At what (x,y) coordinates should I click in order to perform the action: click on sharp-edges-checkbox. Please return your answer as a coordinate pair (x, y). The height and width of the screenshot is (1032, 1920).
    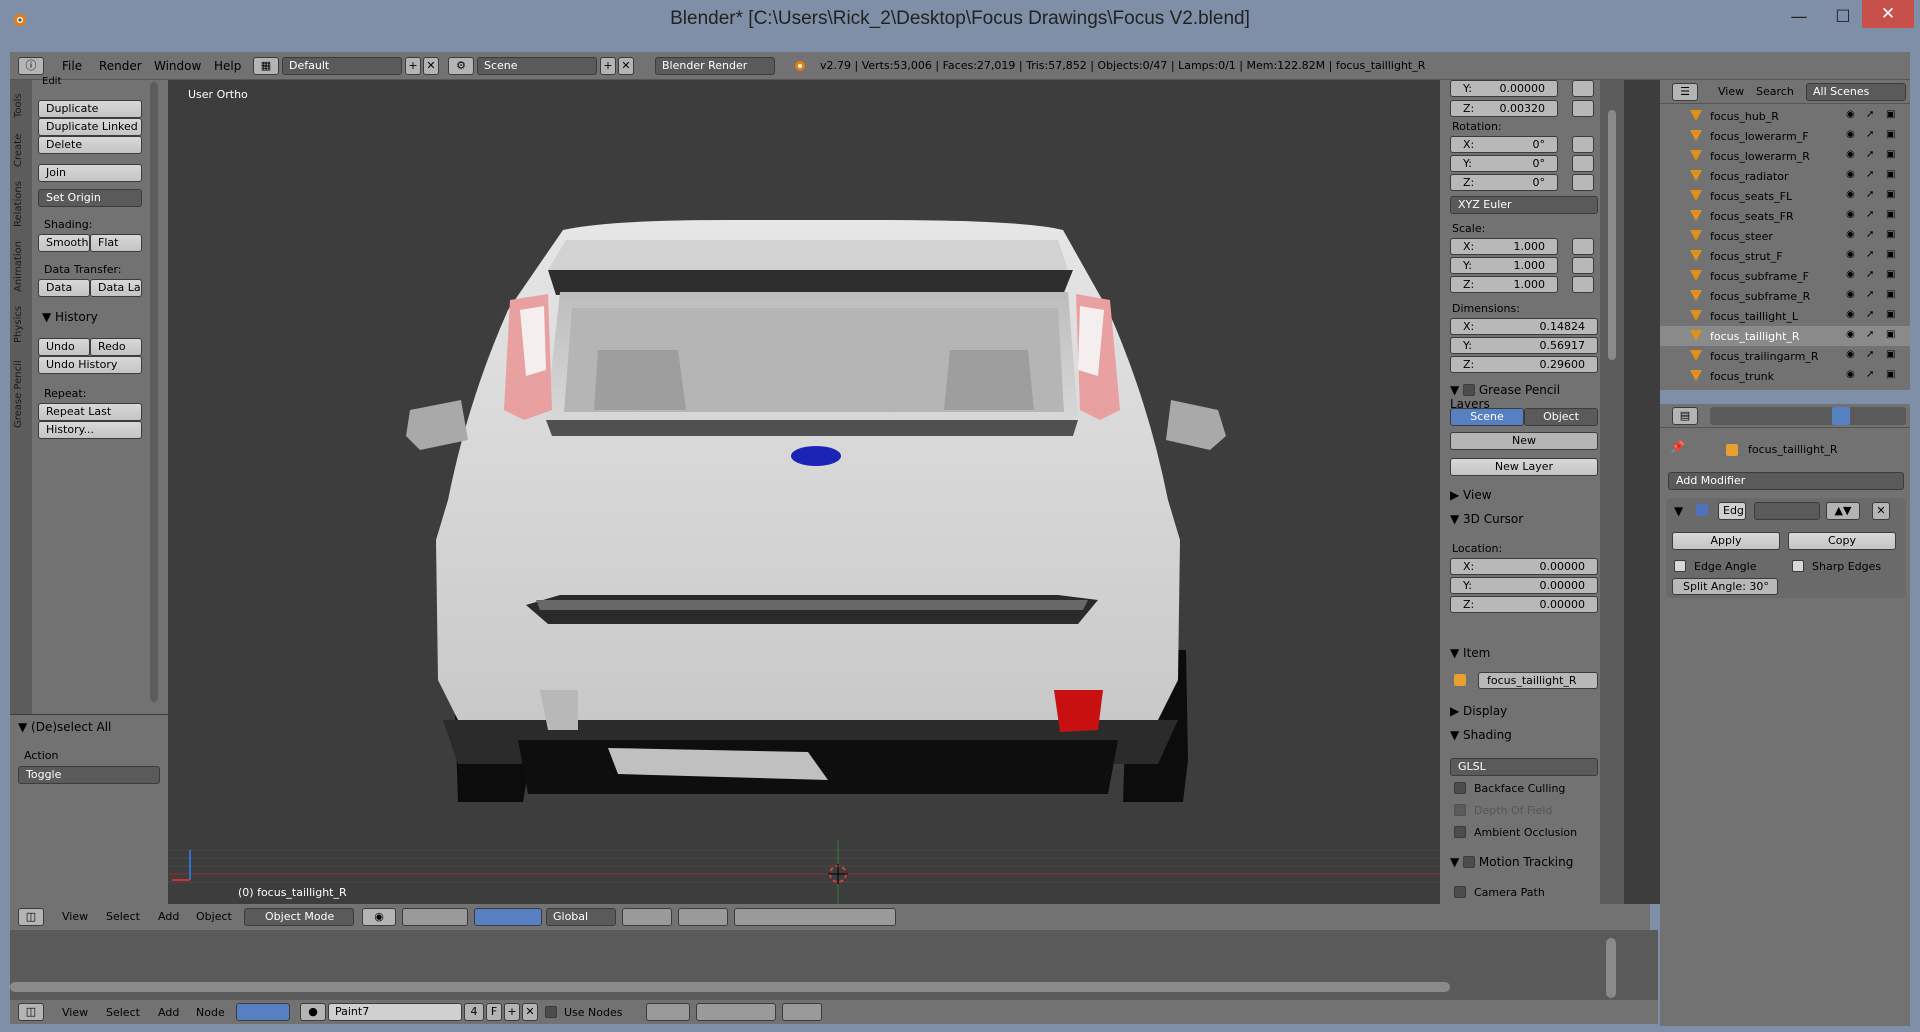
    Looking at the image, I should click on (1798, 566).